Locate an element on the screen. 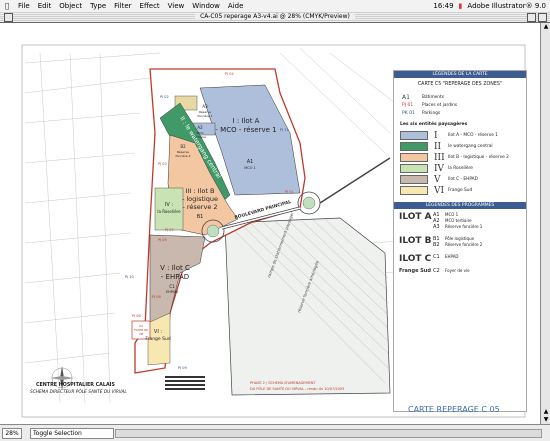  entite-row: III Ilot B - logistique - réserve 2 is located at coordinates (463, 157).